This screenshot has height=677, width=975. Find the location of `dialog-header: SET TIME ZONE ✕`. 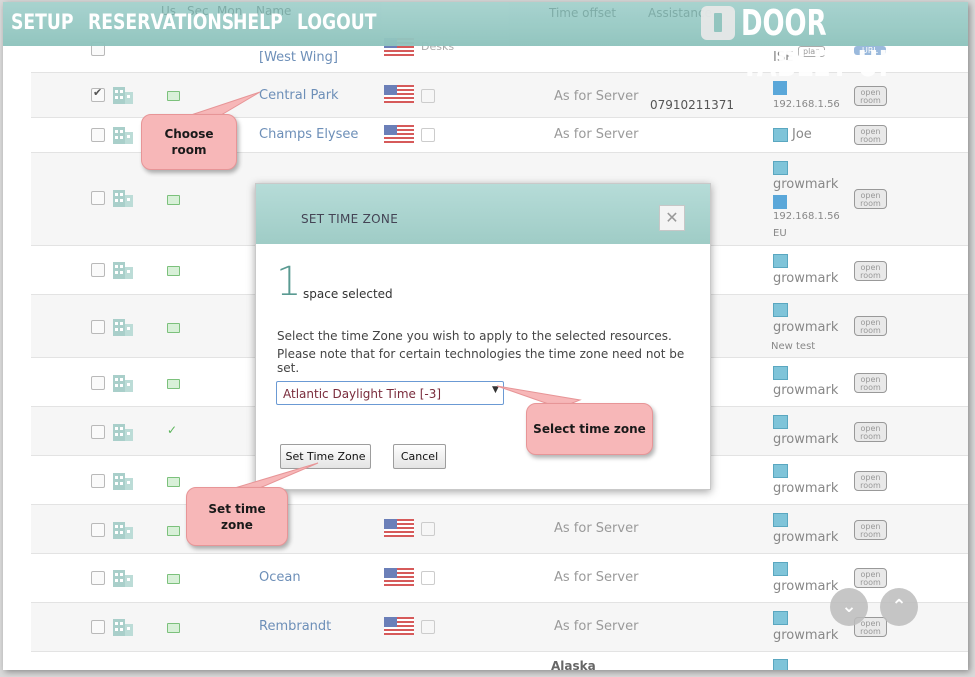

dialog-header: SET TIME ZONE ✕ is located at coordinates (483, 214).